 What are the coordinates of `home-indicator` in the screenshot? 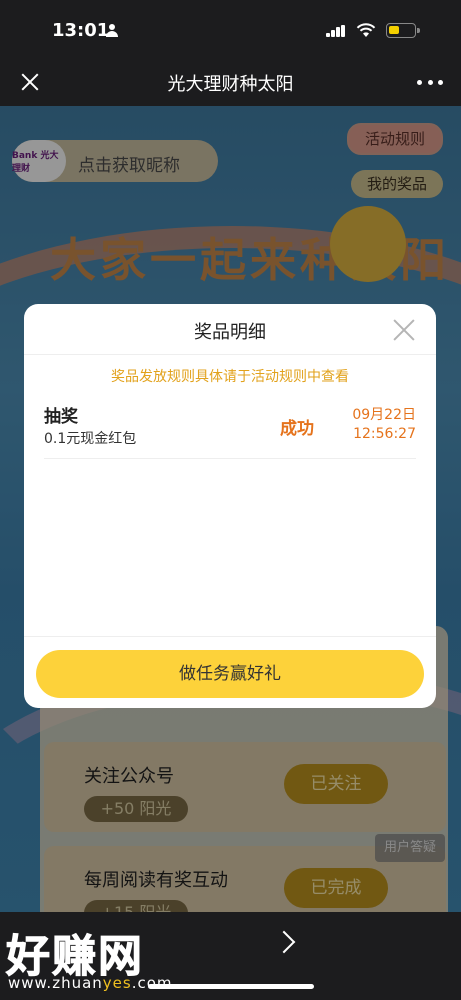 It's located at (231, 986).